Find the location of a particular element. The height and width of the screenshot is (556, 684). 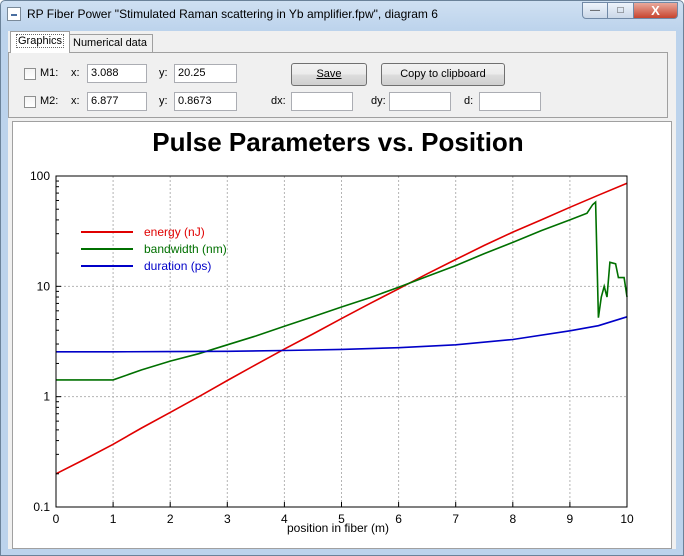

m1-checkbox is located at coordinates (30, 74).